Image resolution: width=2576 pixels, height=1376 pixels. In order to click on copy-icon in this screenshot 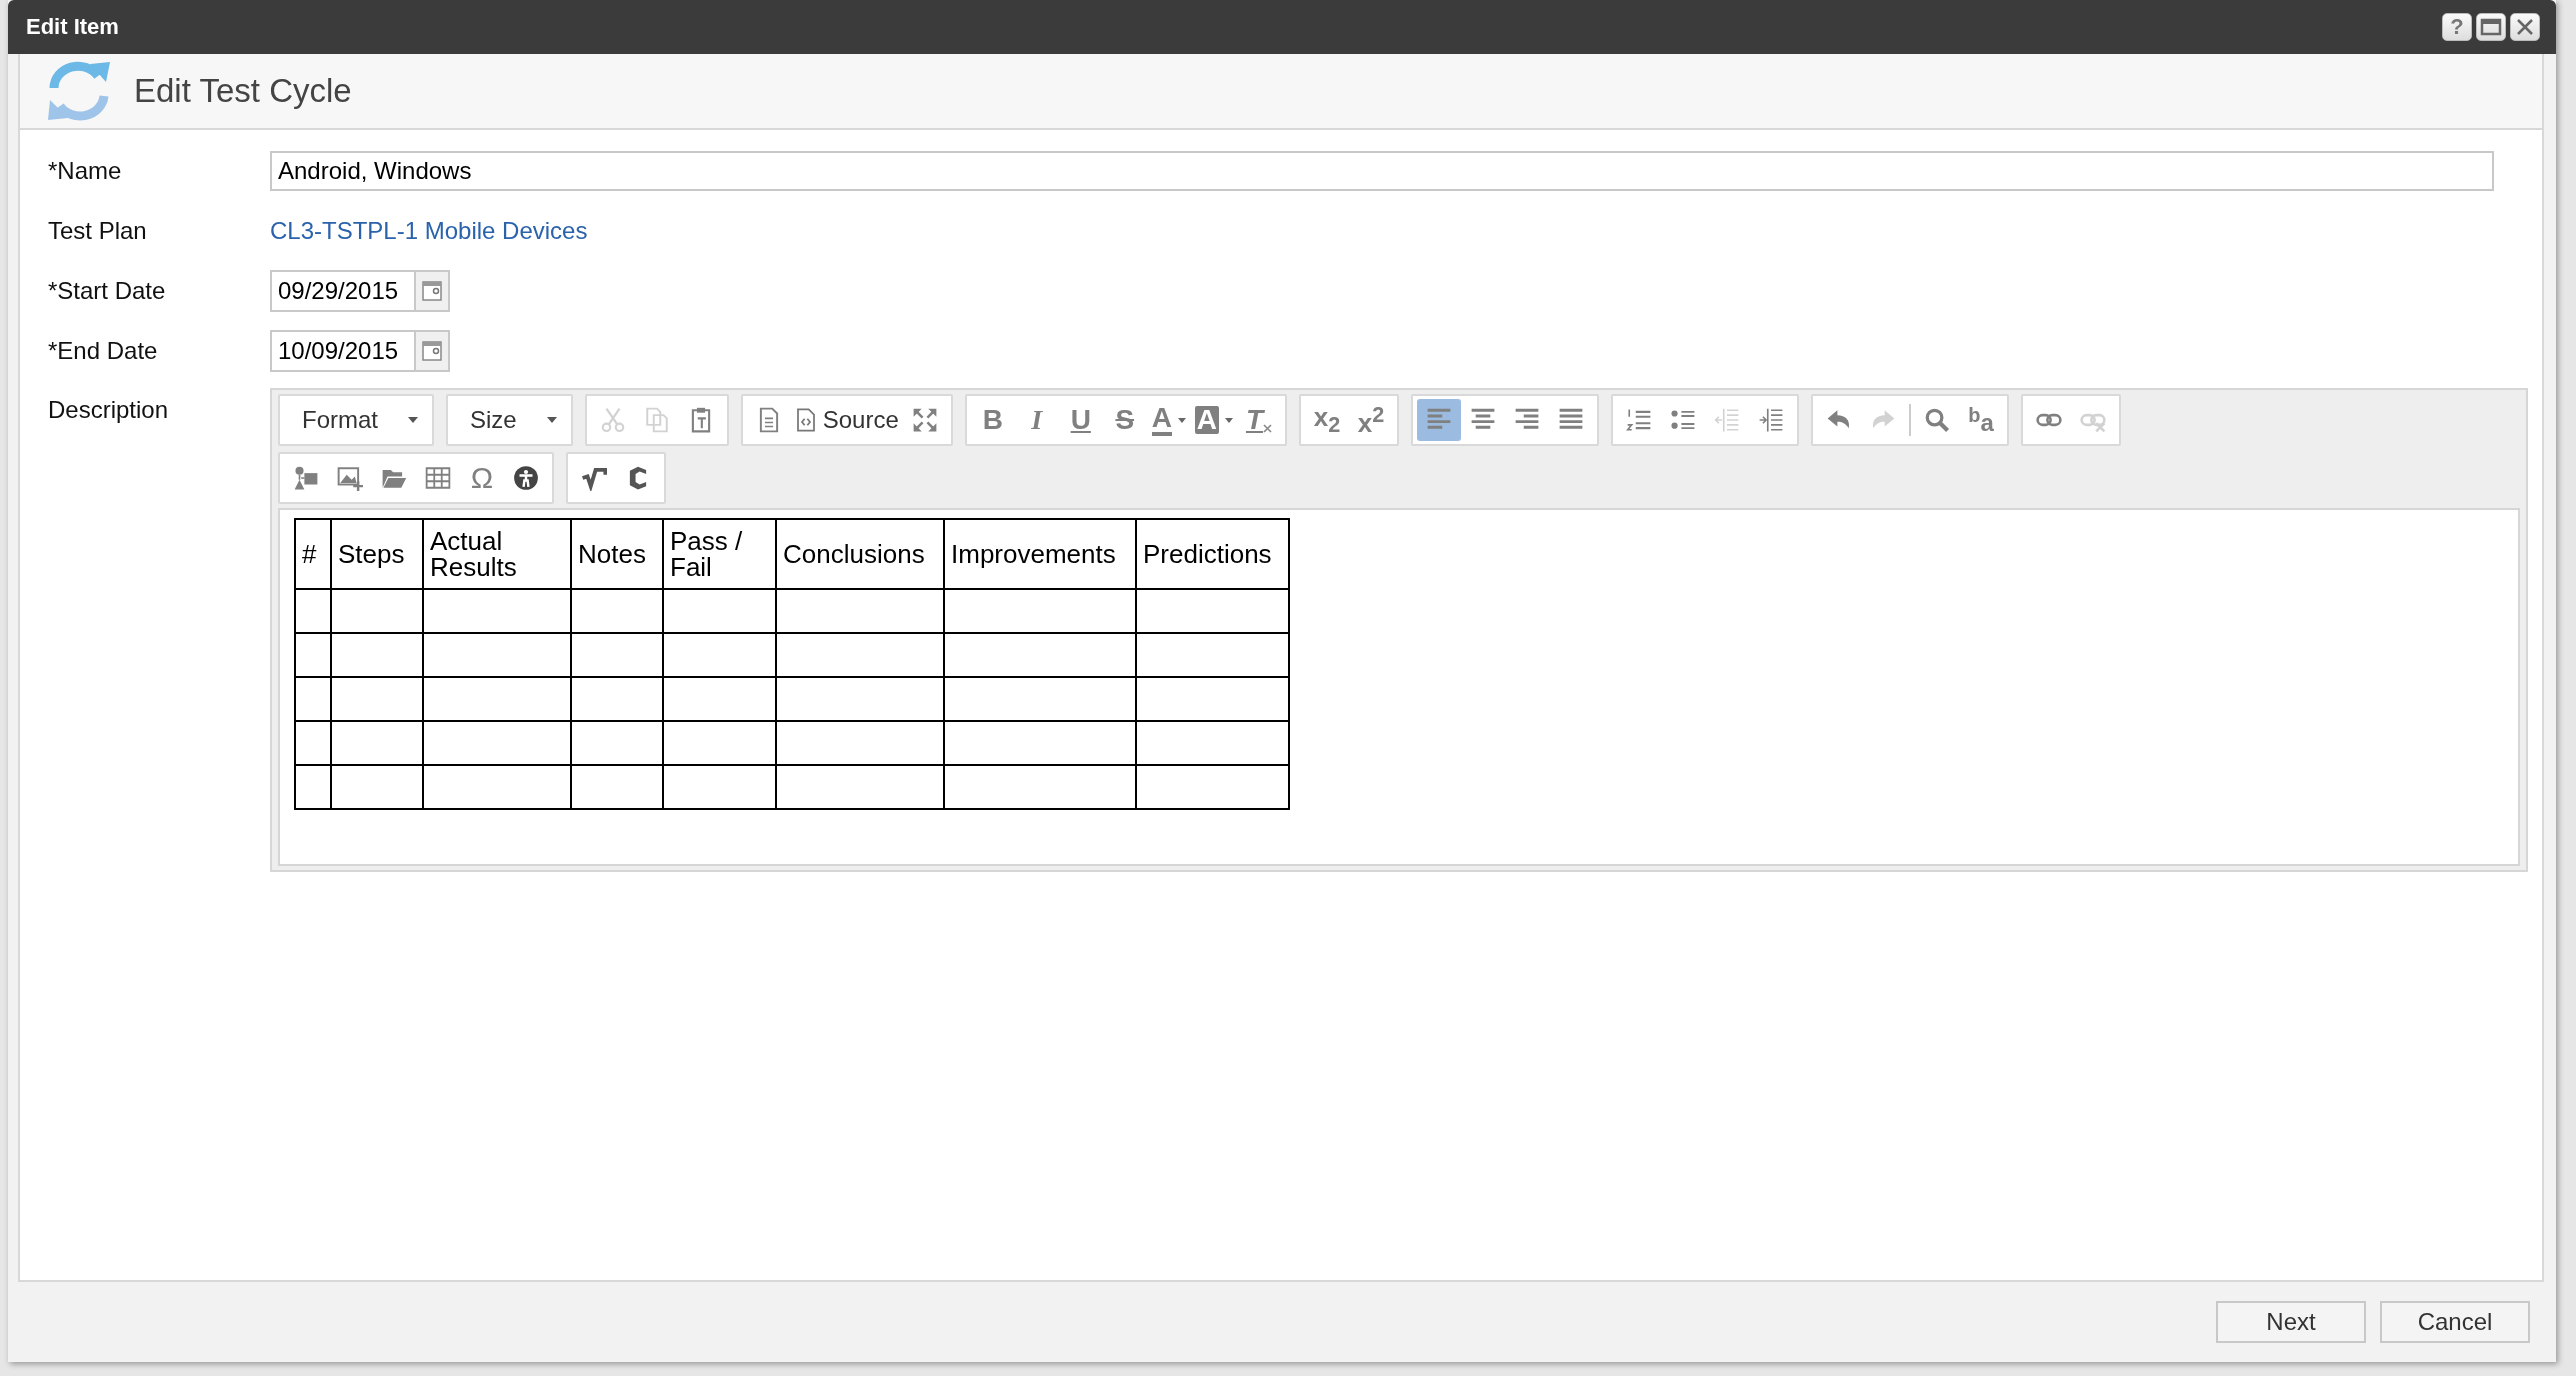, I will do `click(656, 420)`.